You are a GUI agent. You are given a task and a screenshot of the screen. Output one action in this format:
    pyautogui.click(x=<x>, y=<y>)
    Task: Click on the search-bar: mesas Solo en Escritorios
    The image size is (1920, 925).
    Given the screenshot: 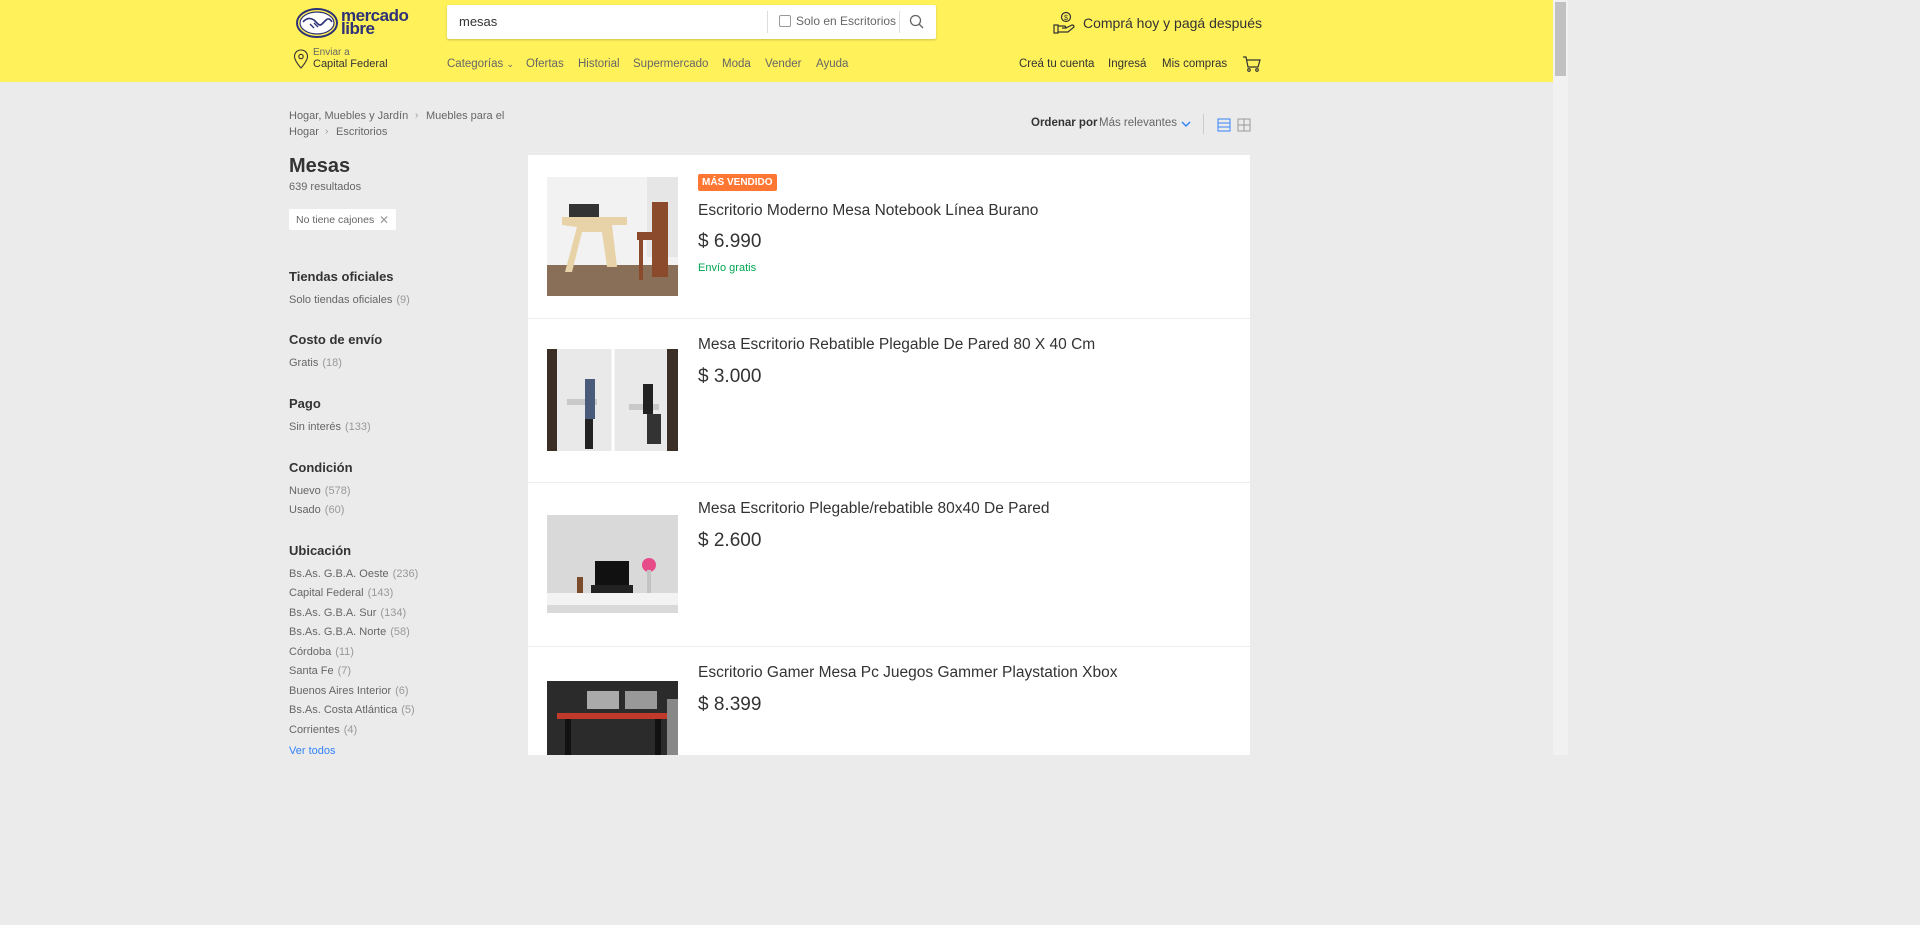 What is the action you would take?
    pyautogui.click(x=691, y=22)
    